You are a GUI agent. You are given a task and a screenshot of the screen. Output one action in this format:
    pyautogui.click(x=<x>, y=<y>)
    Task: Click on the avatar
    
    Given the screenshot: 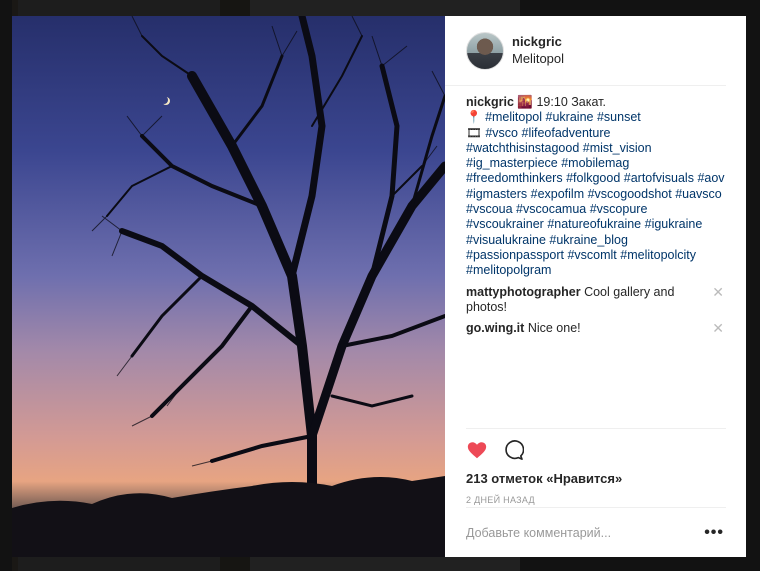 What is the action you would take?
    pyautogui.click(x=485, y=50)
    